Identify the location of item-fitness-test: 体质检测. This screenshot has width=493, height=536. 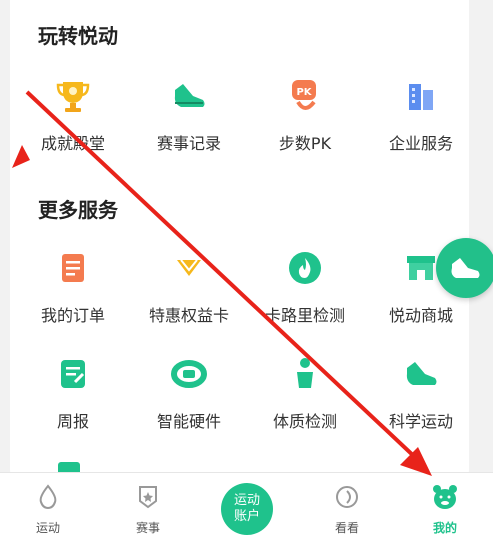
(305, 393).